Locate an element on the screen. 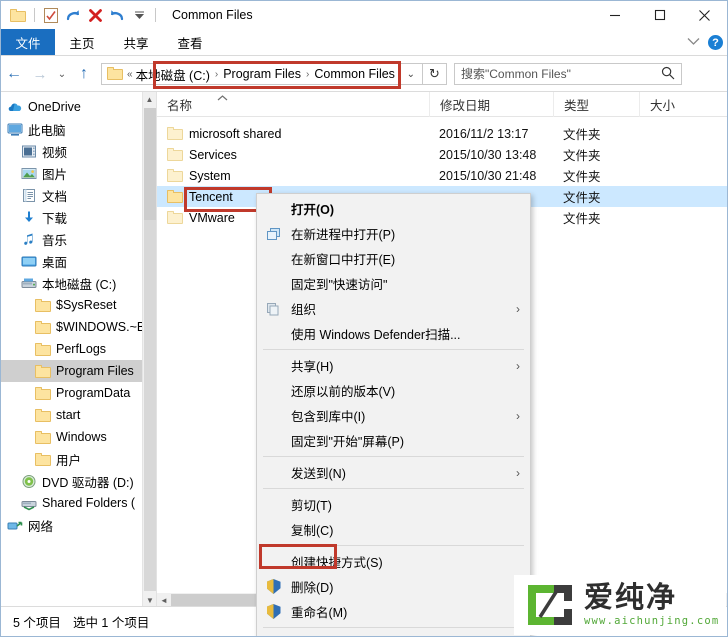  menu-item: 固定到"快速访问" is located at coordinates (393, 283).